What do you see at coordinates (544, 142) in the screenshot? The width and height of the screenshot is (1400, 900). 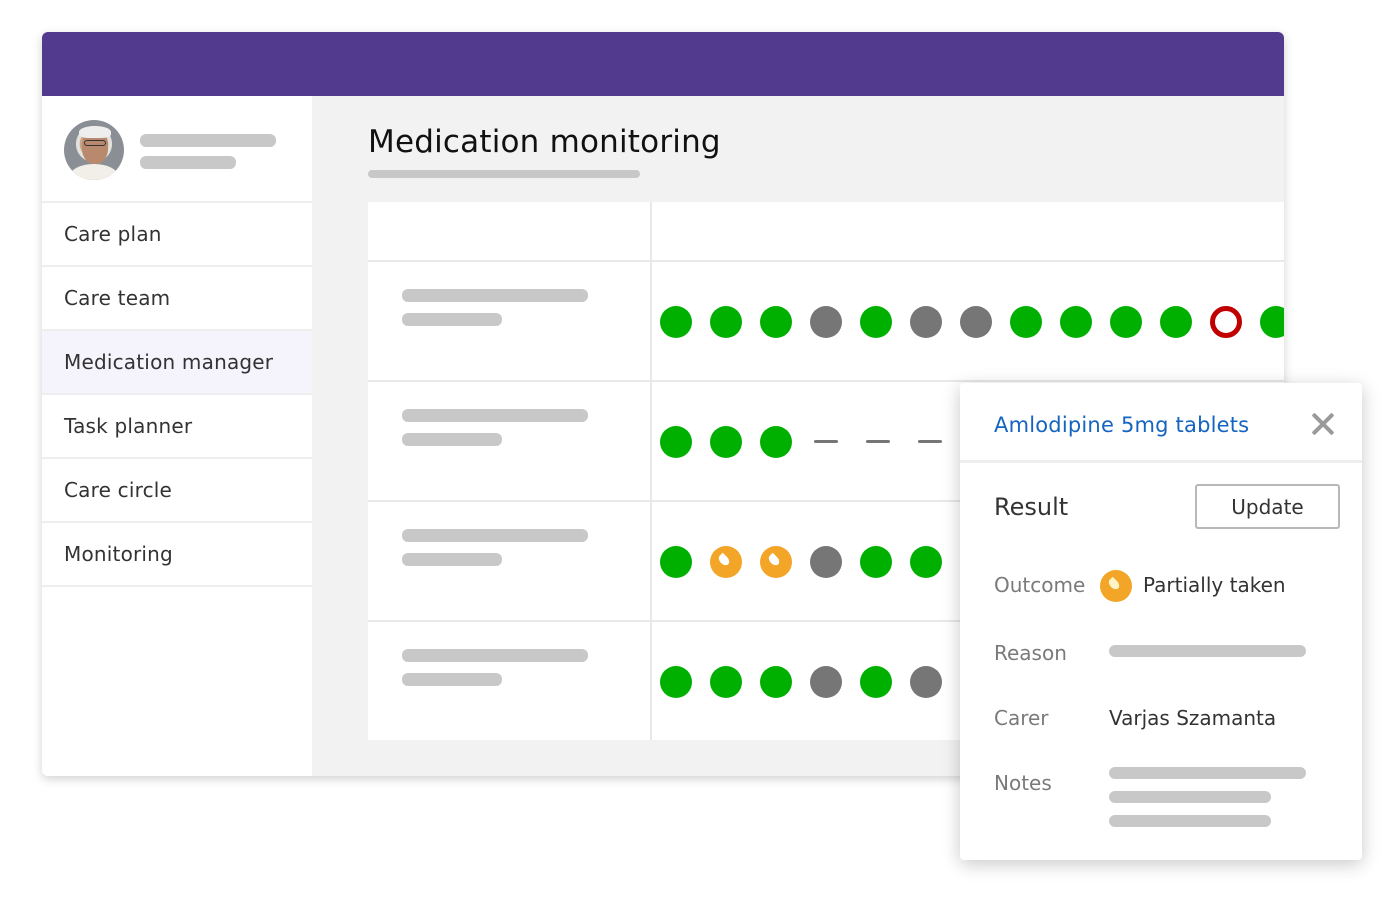 I see `page-title: Medication monitoring` at bounding box center [544, 142].